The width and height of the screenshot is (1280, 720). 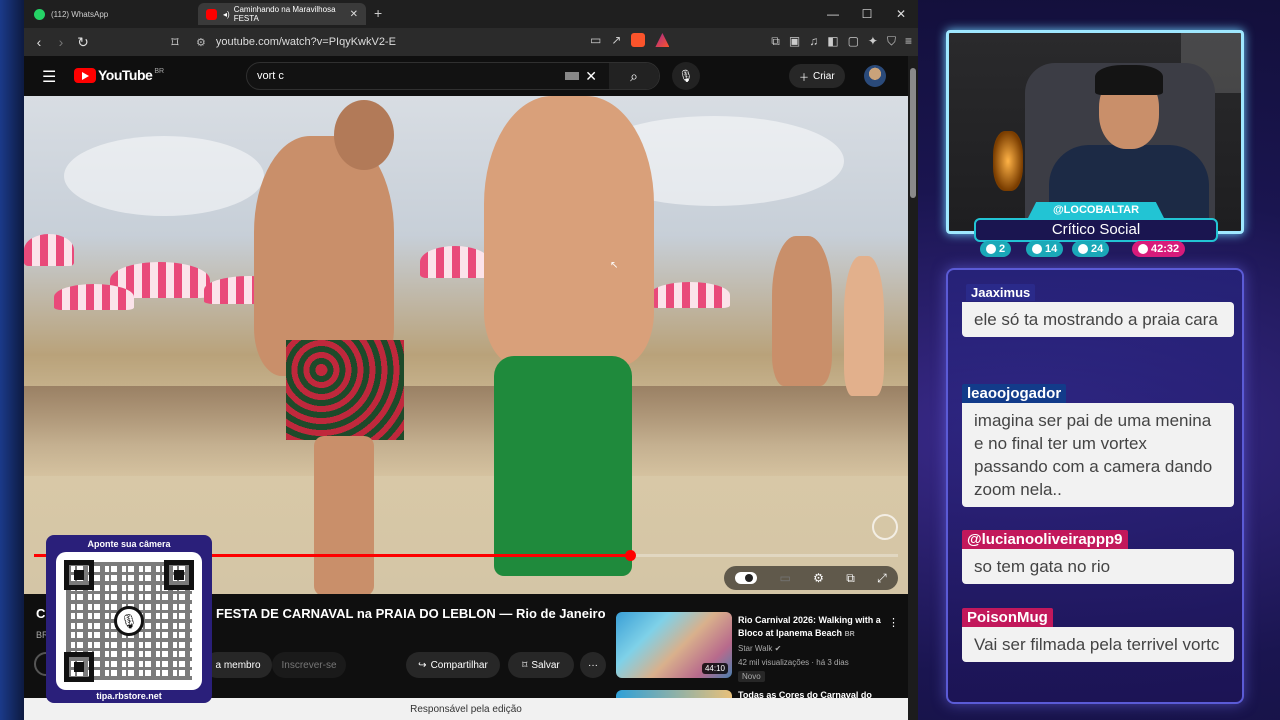 I want to click on maximize-button: ☐, so click(x=867, y=14).